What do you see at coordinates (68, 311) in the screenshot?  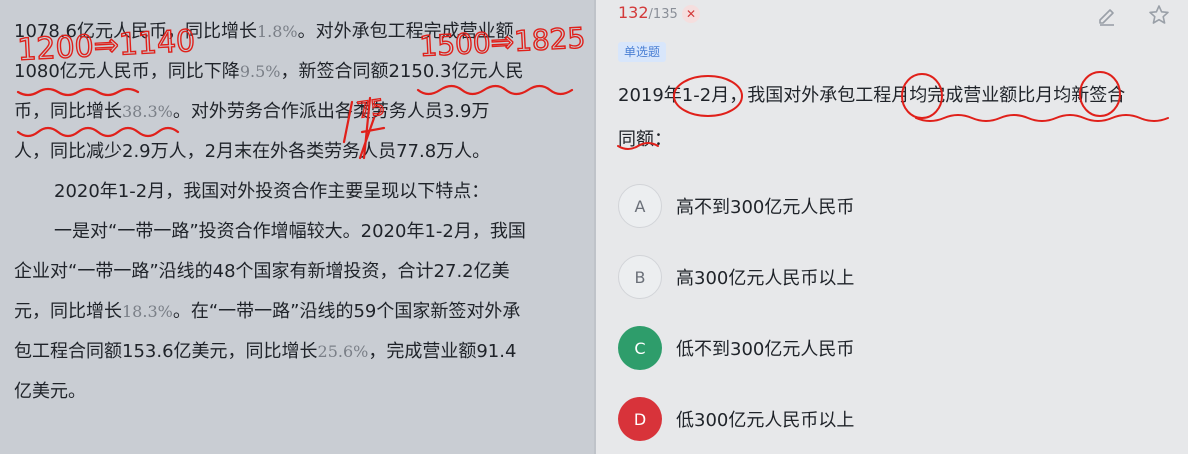 I see `passage-text-run: 元，同比增长` at bounding box center [68, 311].